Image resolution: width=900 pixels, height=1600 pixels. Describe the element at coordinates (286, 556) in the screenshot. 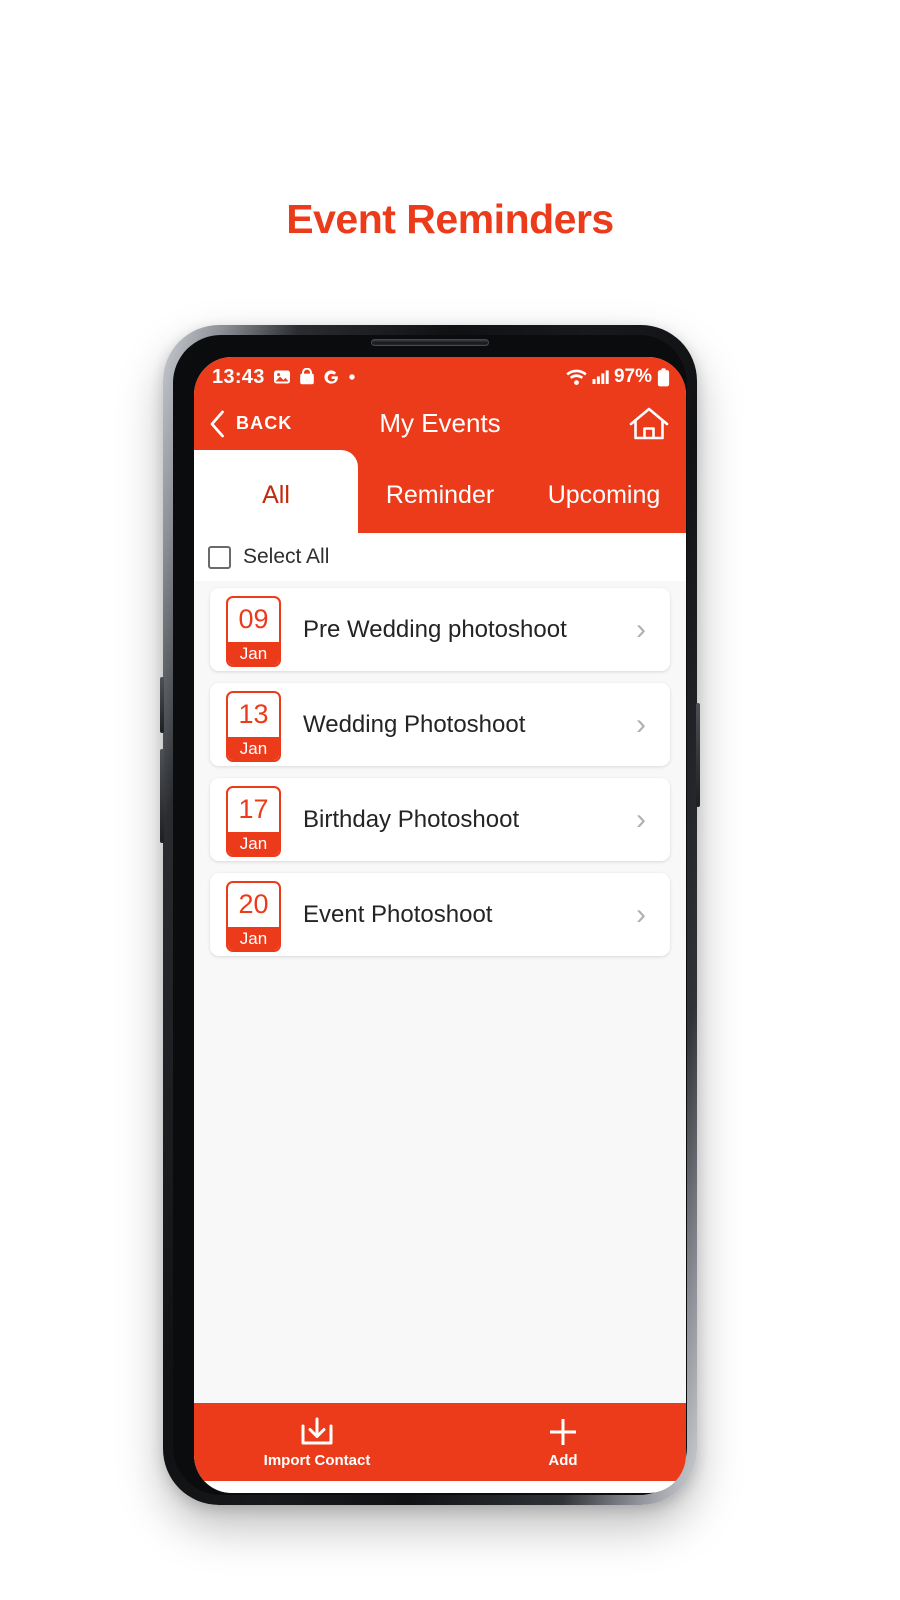

I see `select-all-label: Select All` at that location.